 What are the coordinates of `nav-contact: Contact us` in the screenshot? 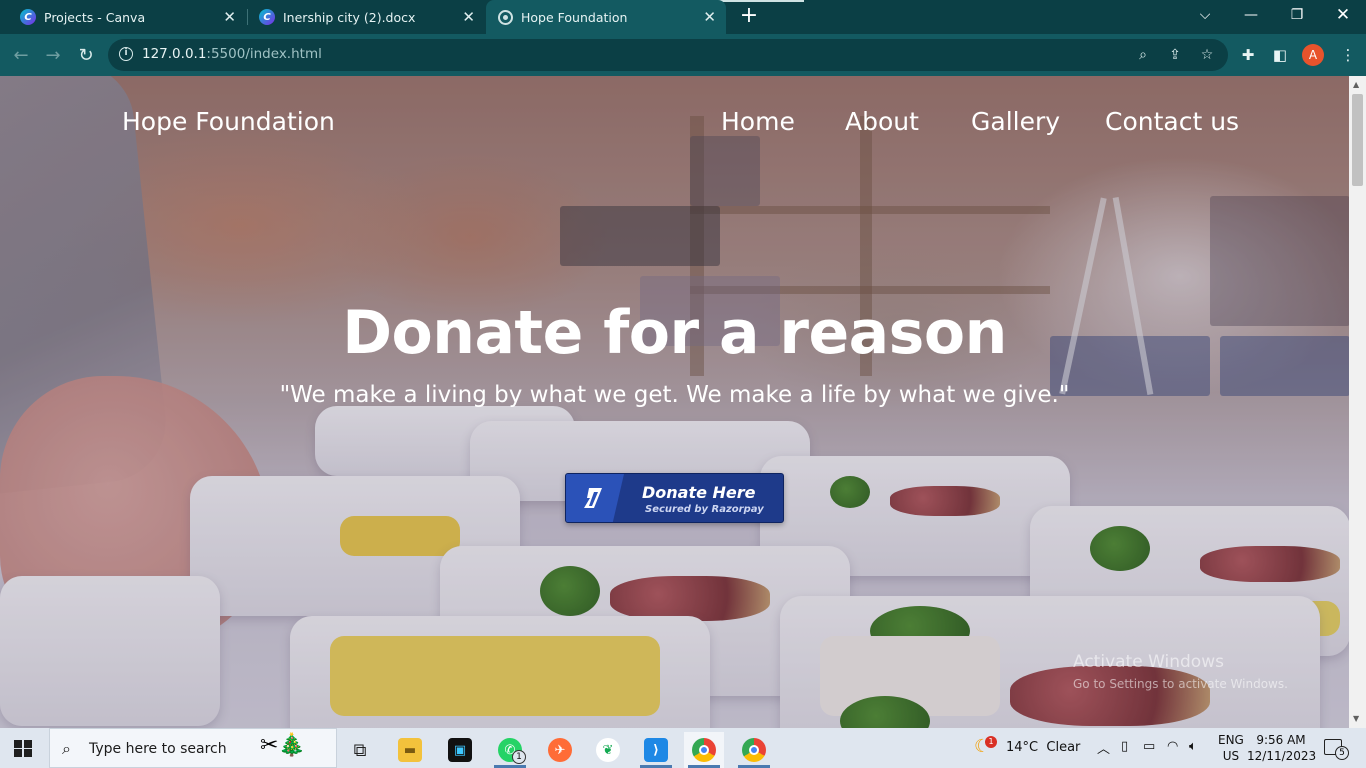 It's located at (1172, 121).